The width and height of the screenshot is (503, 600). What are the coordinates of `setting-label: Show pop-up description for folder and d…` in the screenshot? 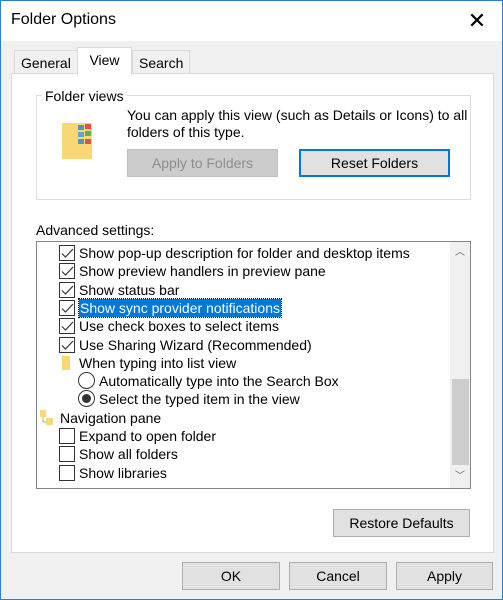 It's located at (244, 253).